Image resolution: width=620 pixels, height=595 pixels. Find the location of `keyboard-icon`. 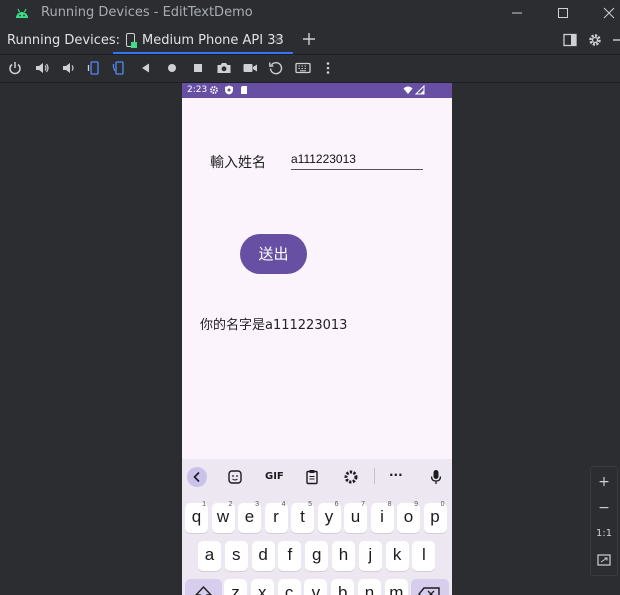

keyboard-icon is located at coordinates (303, 68).